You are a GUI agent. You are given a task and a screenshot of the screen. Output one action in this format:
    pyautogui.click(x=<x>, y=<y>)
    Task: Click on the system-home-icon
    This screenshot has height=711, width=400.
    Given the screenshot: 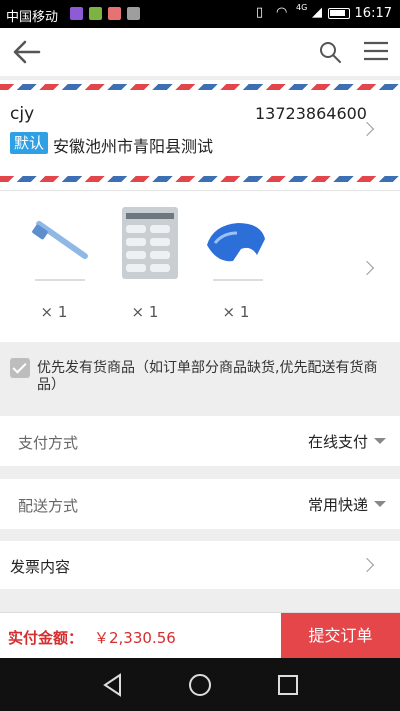 What is the action you would take?
    pyautogui.click(x=200, y=685)
    